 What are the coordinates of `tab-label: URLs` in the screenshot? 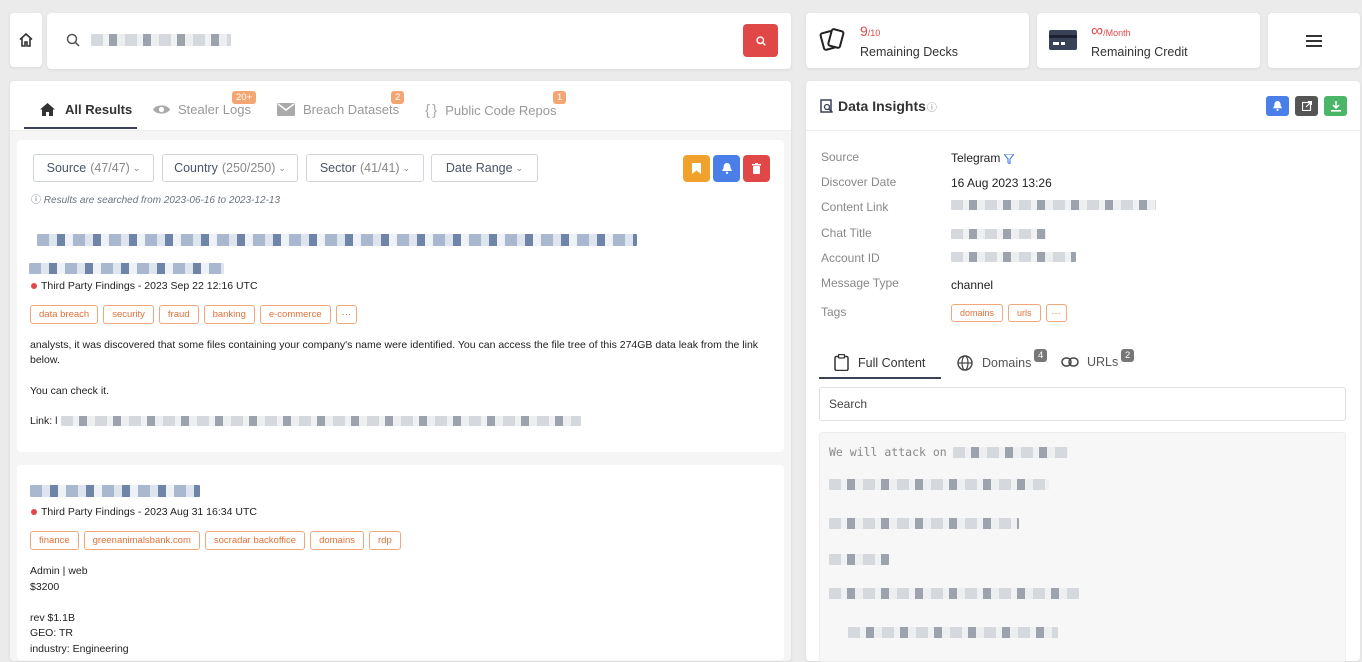 It's located at (1103, 362).